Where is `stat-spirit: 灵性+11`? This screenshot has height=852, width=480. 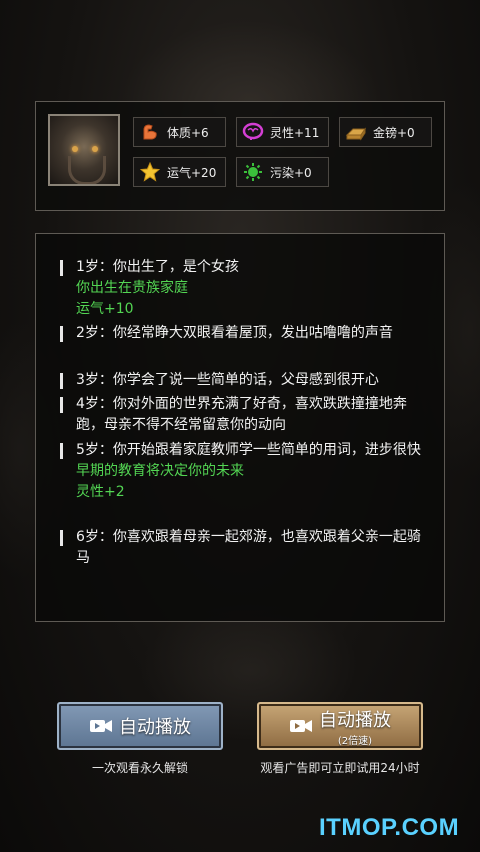 stat-spirit: 灵性+11 is located at coordinates (282, 132).